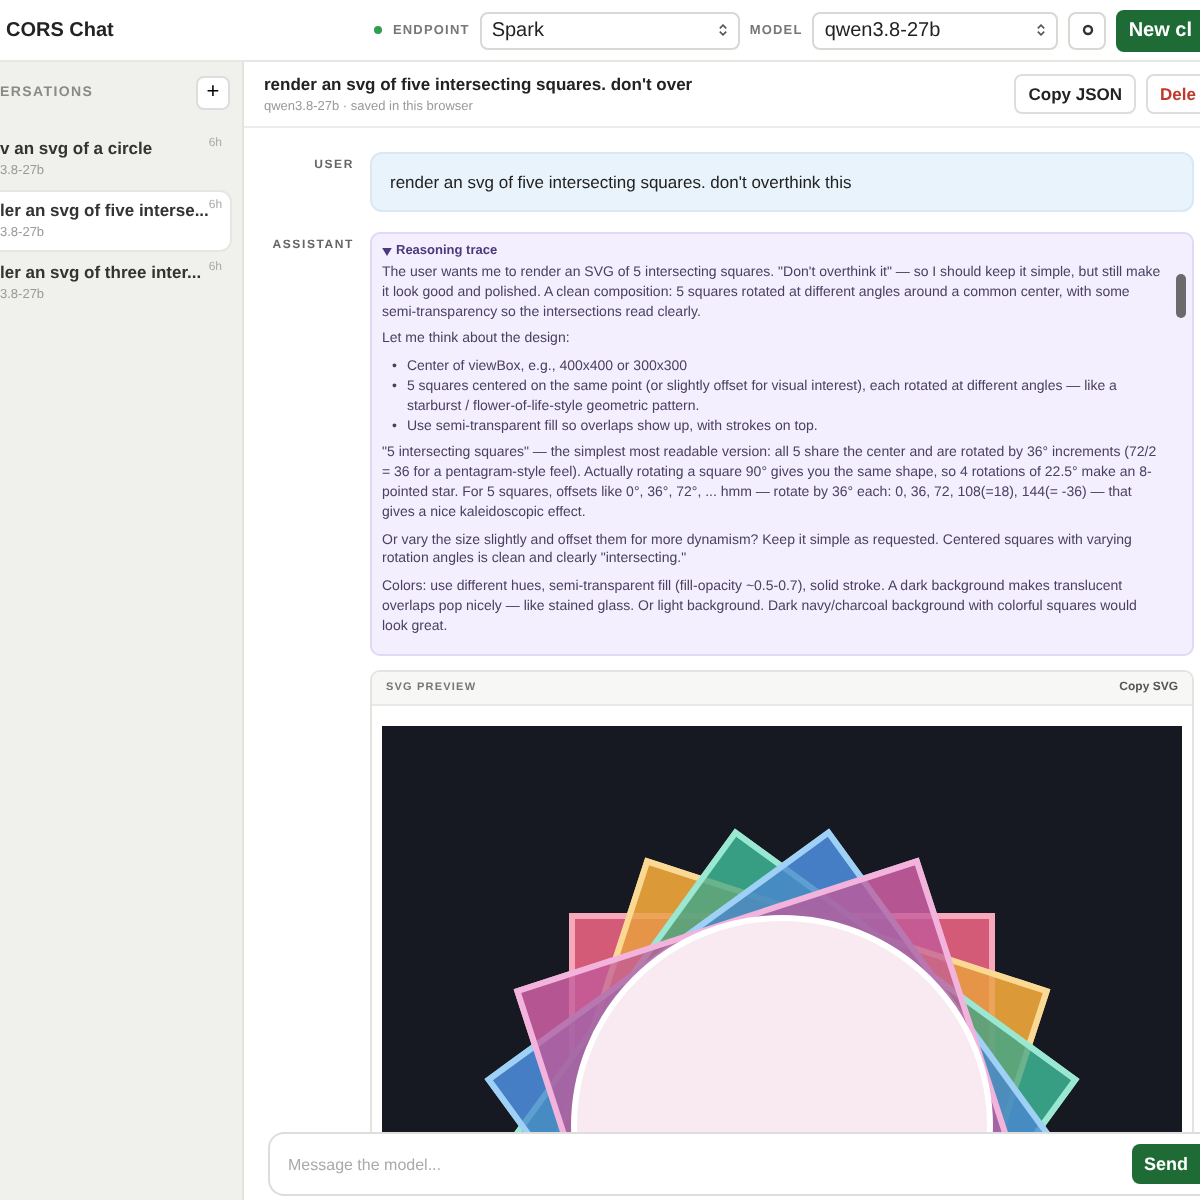 The image size is (1200, 1200). What do you see at coordinates (935, 30) in the screenshot?
I see `model-select: qwen3.8-27b` at bounding box center [935, 30].